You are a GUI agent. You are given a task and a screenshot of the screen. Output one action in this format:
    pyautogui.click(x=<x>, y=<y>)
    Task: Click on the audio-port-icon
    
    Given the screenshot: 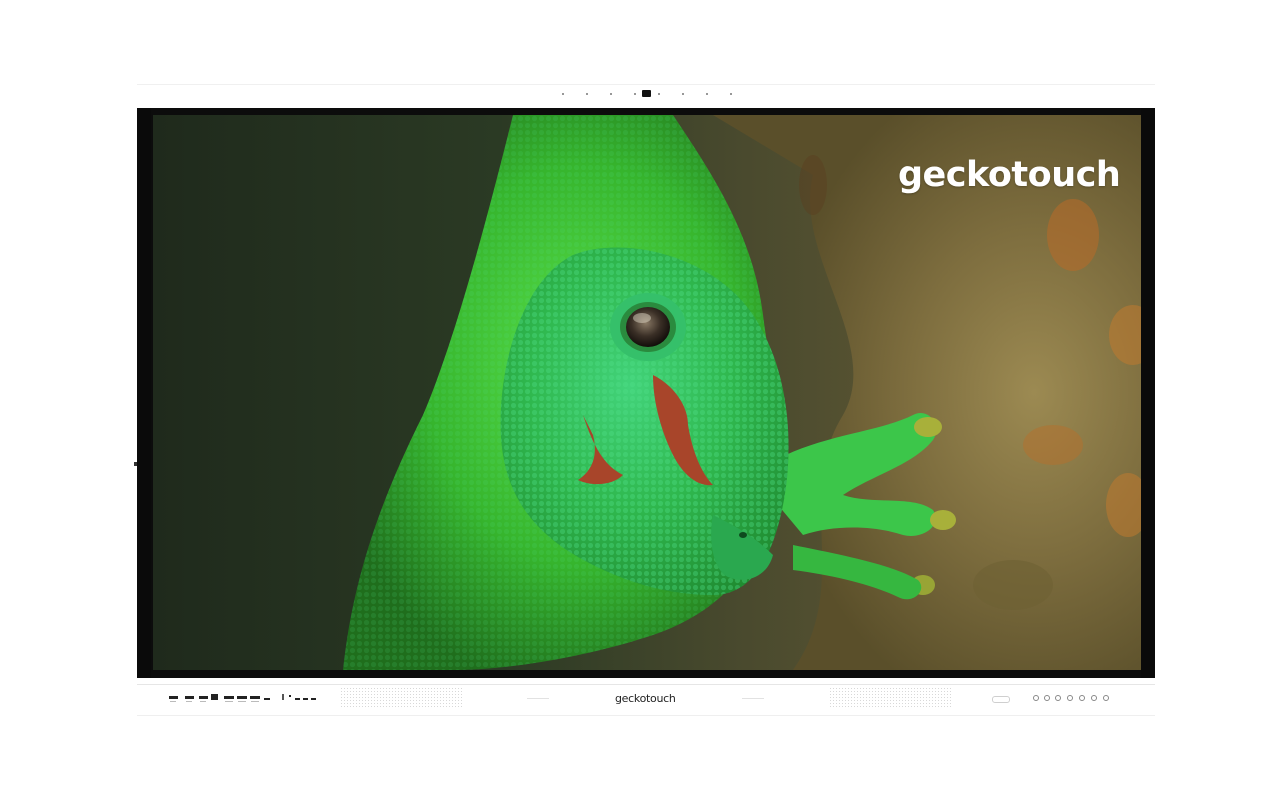 What is the action you would take?
    pyautogui.click(x=267, y=699)
    